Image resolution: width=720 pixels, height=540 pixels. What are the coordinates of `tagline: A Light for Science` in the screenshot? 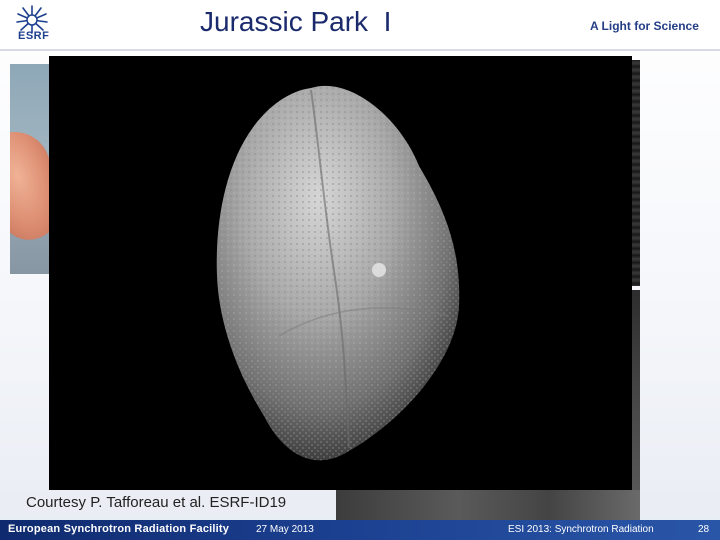 It's located at (644, 26).